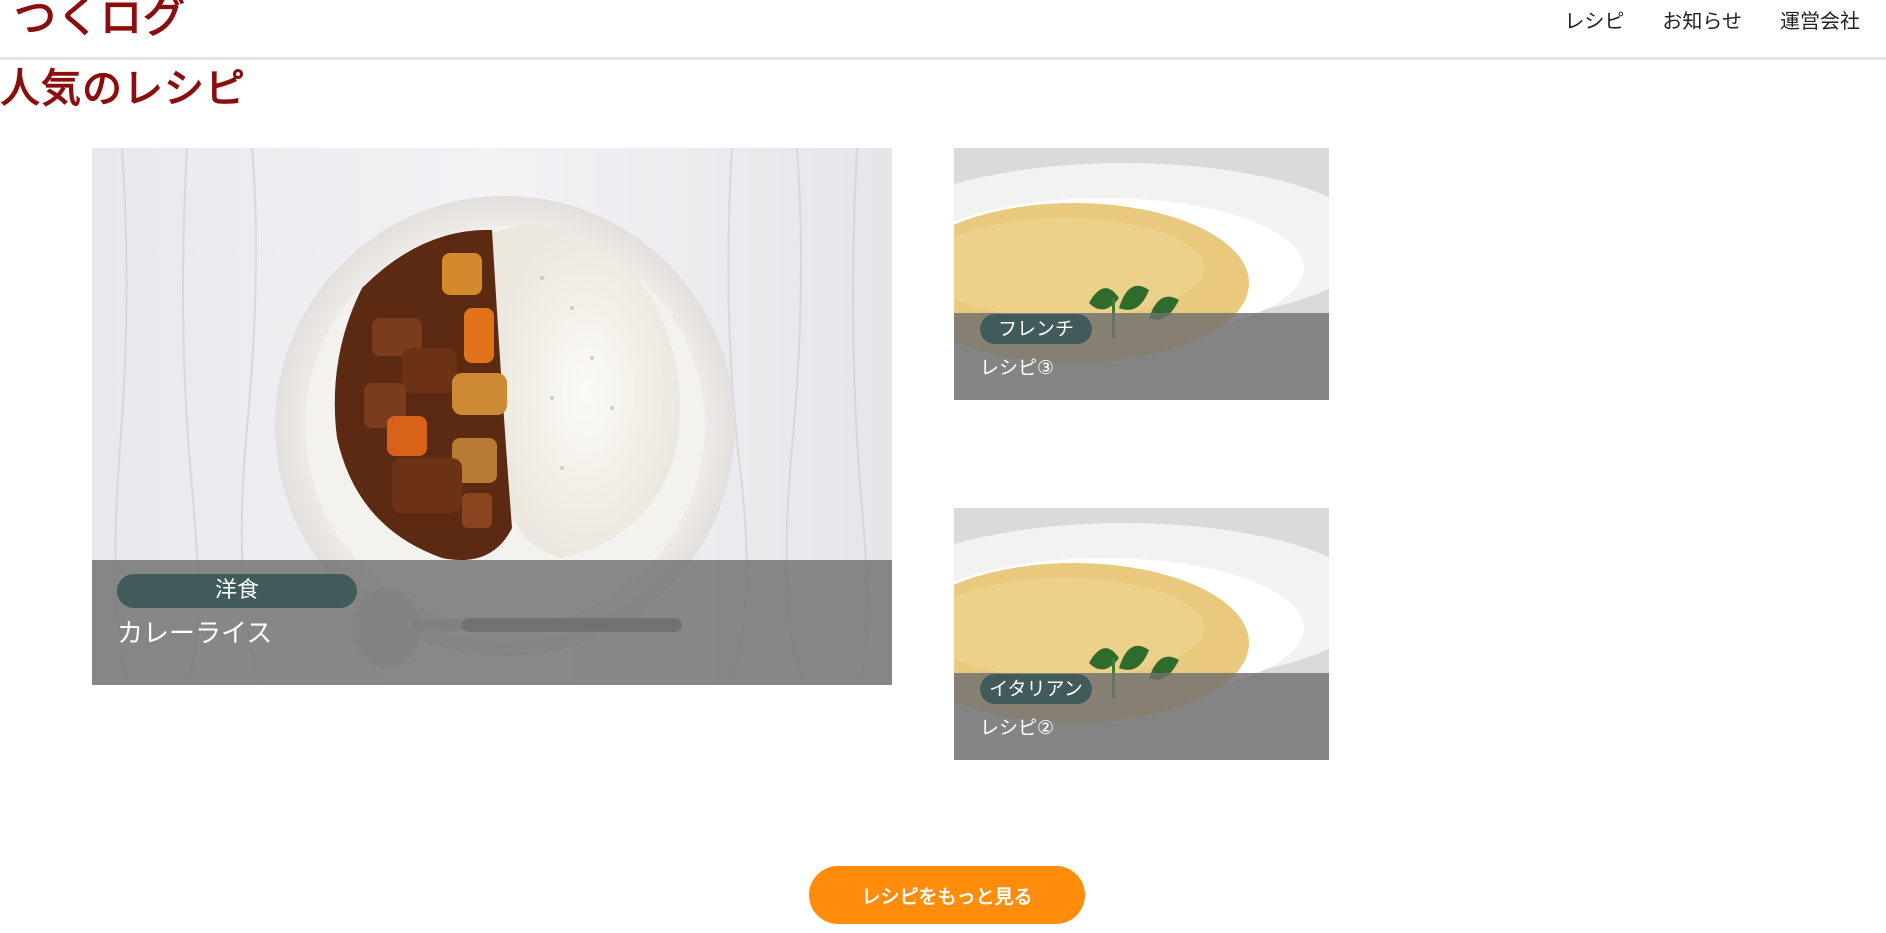 This screenshot has height=933, width=1886. What do you see at coordinates (1594, 21) in the screenshot?
I see `nav-link-recipes: レシピ` at bounding box center [1594, 21].